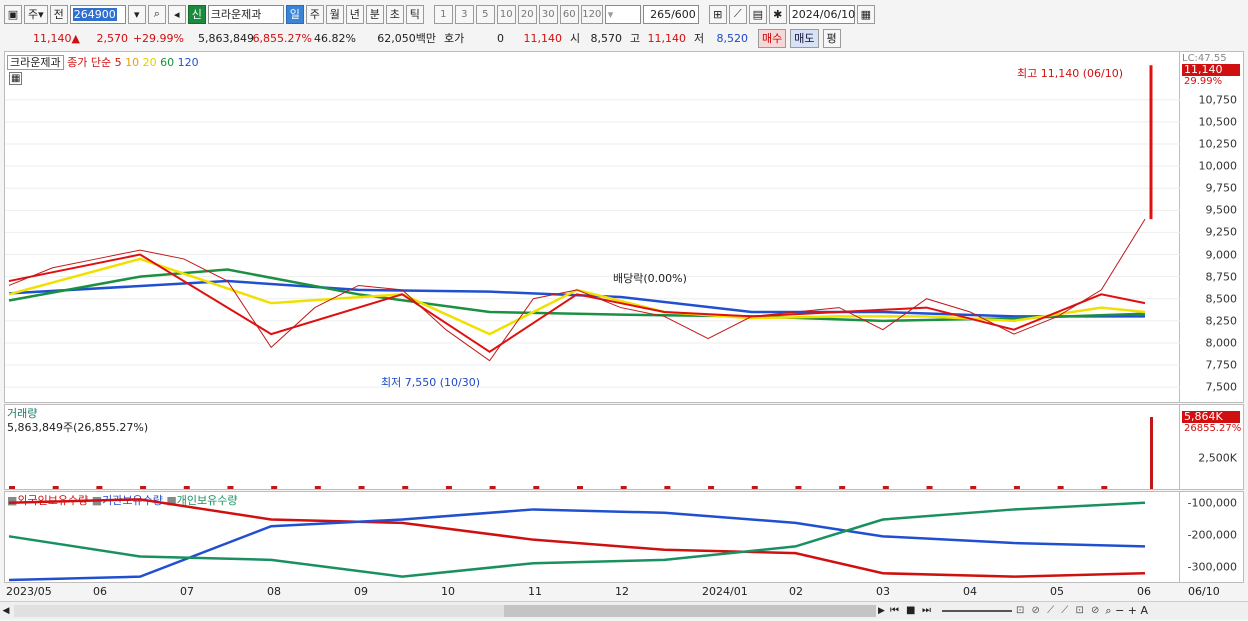 The width and height of the screenshot is (1248, 621). Describe the element at coordinates (1221, 365) in the screenshot. I see `price-tick: 7,750` at that location.